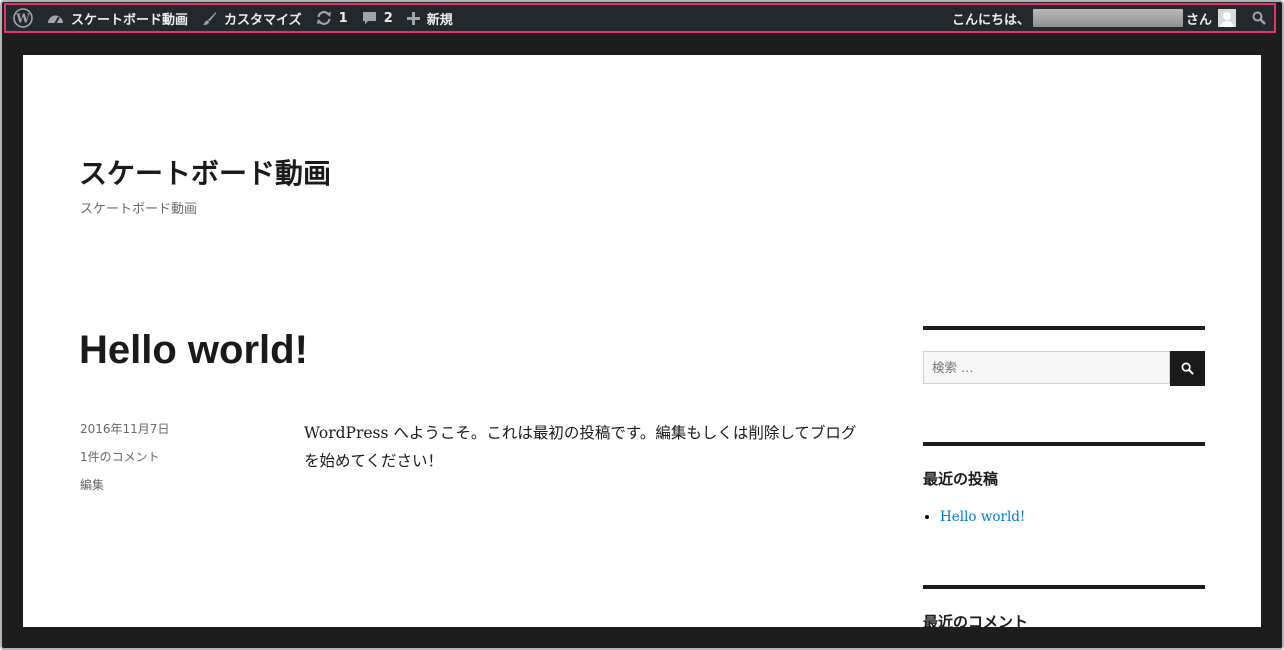  Describe the element at coordinates (332, 18) in the screenshot. I see `admin-bar-updates: 1` at that location.